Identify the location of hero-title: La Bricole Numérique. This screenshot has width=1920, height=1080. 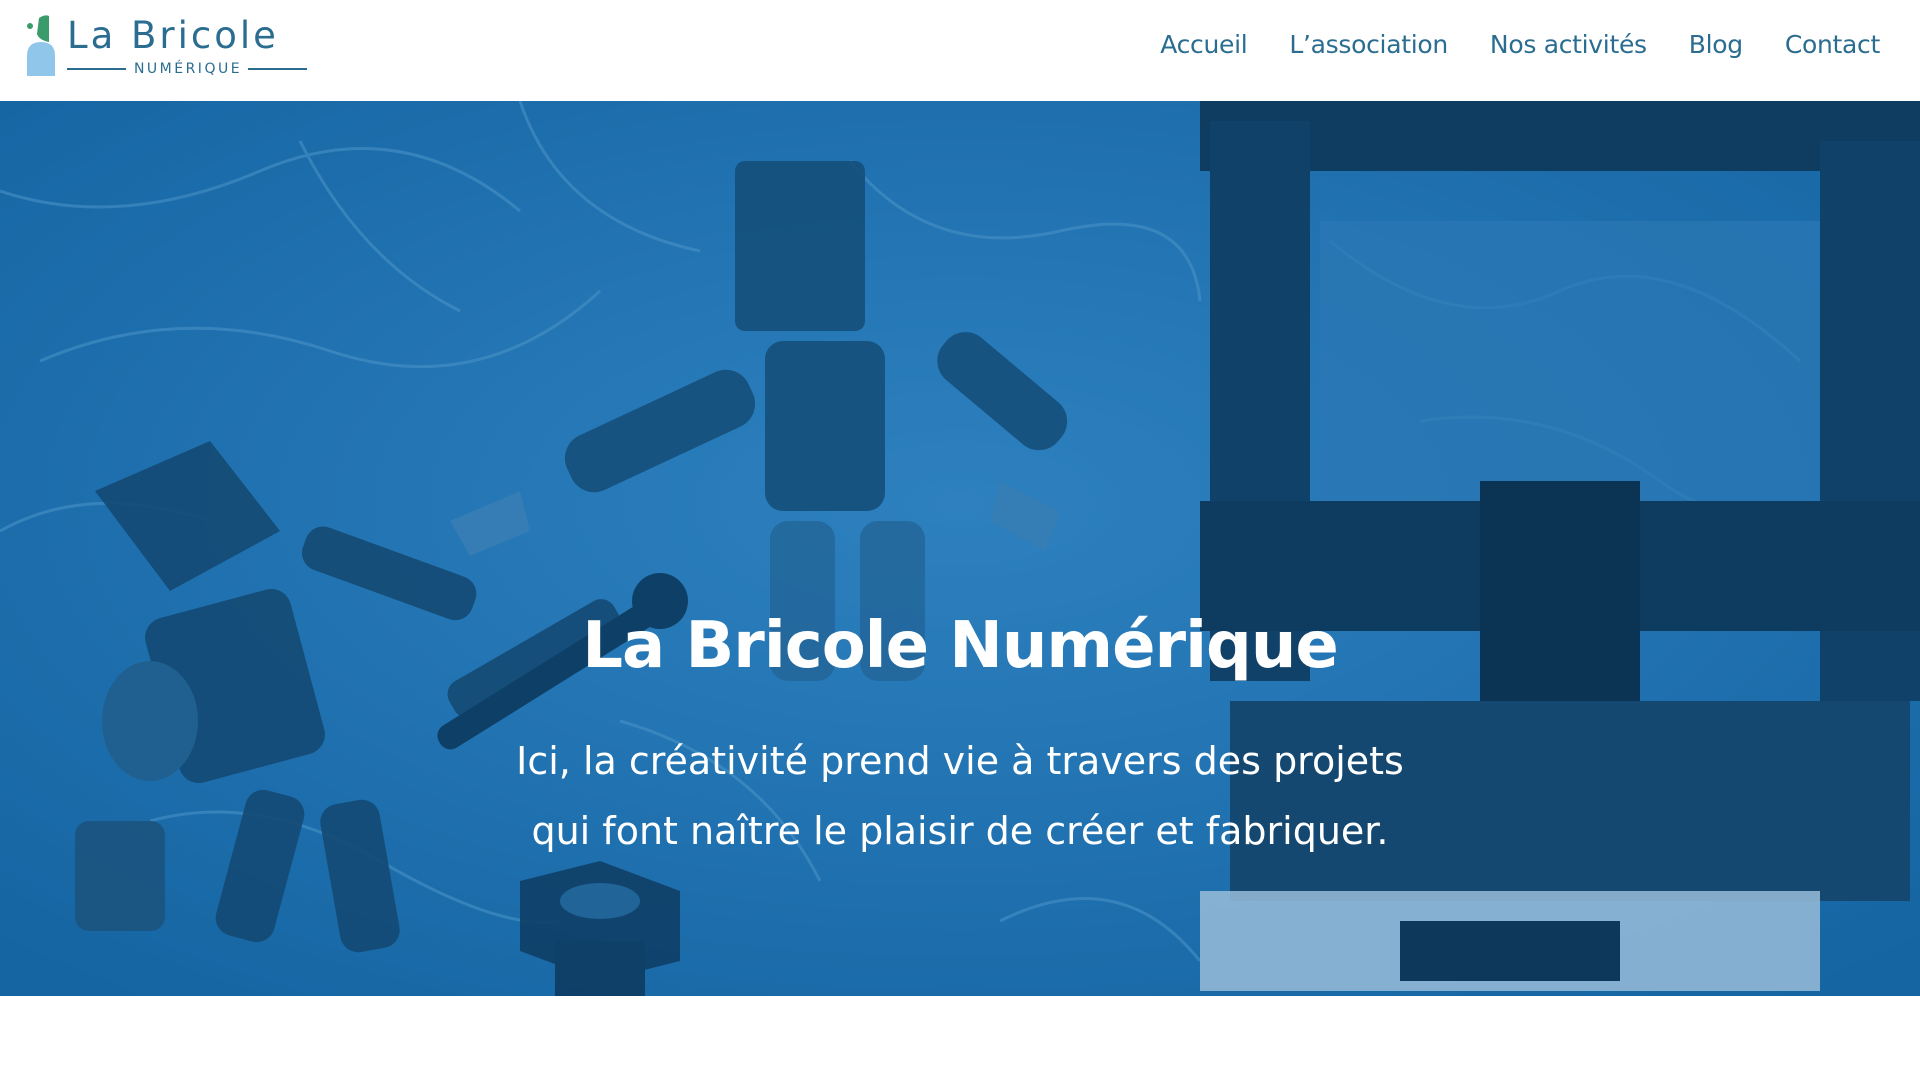
(960, 646).